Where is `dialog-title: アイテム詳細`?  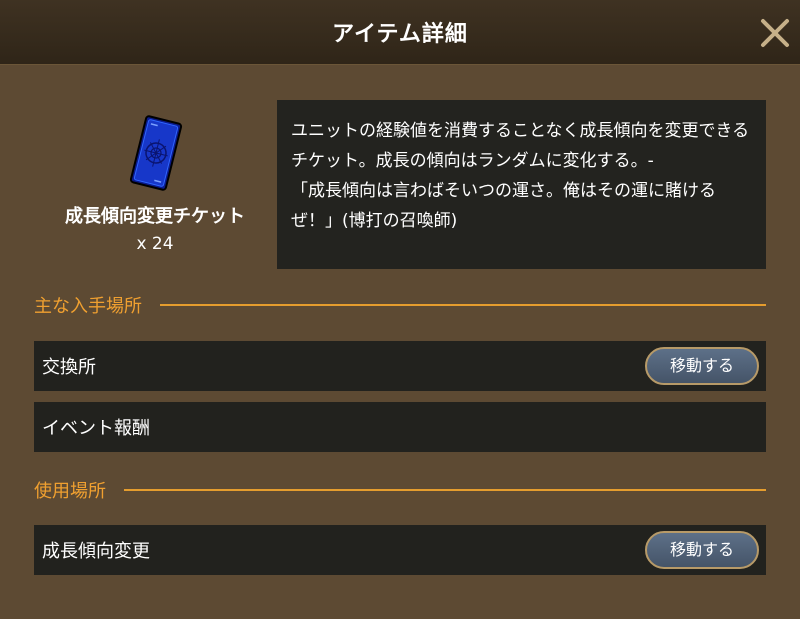 dialog-title: アイテム詳細 is located at coordinates (400, 34).